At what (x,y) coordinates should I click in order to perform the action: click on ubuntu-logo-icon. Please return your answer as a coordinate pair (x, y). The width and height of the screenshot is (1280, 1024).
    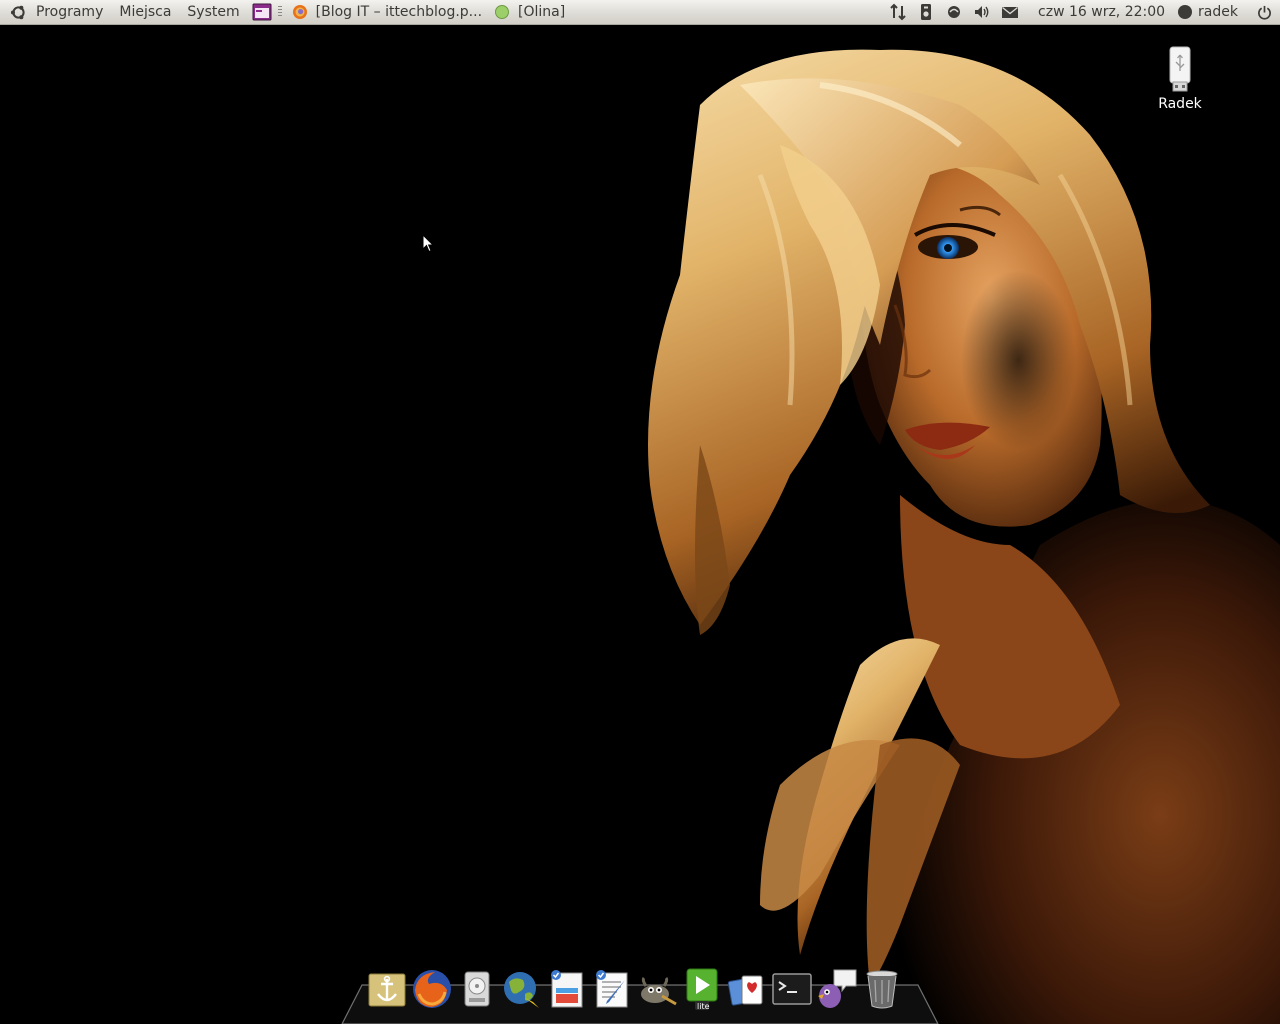
    Looking at the image, I should click on (17, 12).